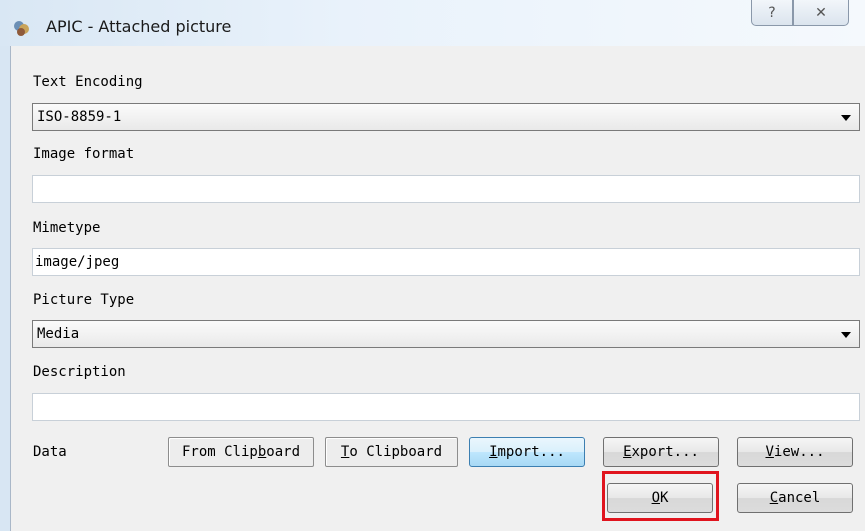 The image size is (865, 531). I want to click on close-button: ✕, so click(821, 13).